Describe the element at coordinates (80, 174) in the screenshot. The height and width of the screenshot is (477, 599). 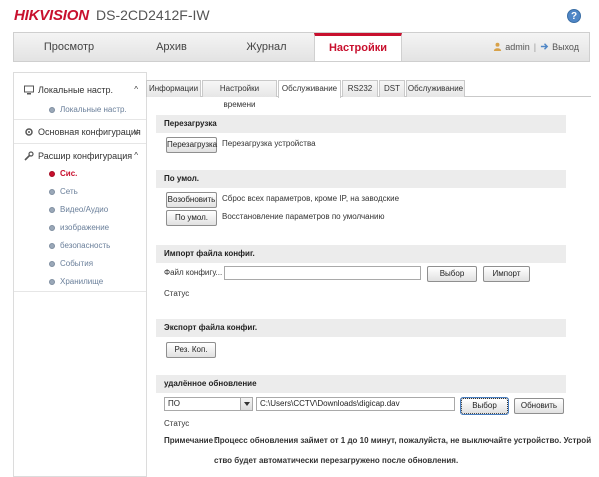
I see `sidebar-item-system: Сис.` at that location.